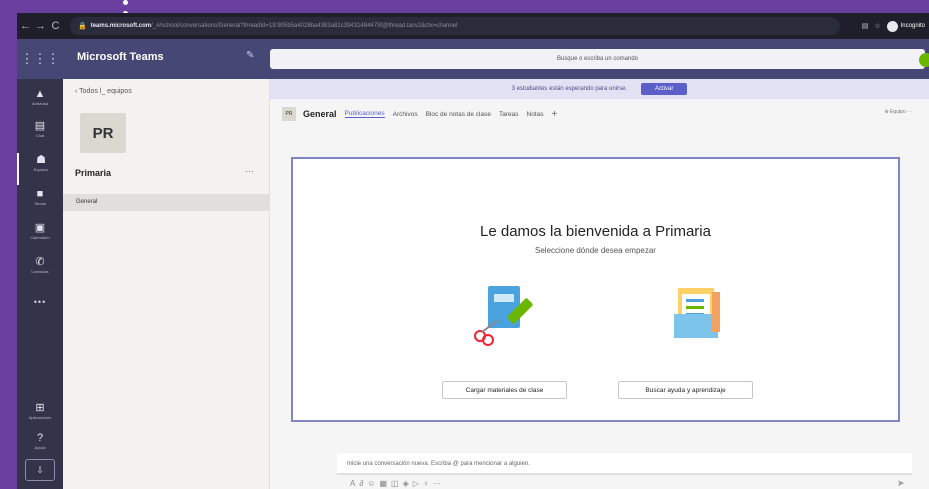 The image size is (929, 489). I want to click on tab-tareas: Tareas, so click(509, 114).